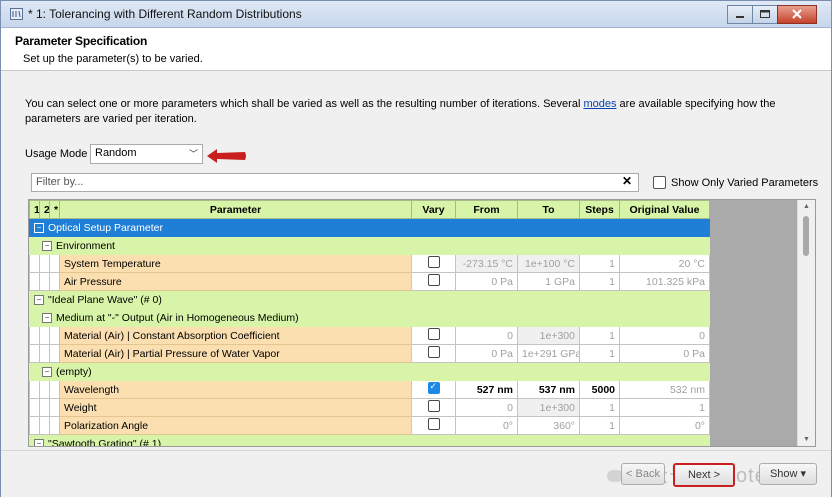 This screenshot has height=497, width=832. Describe the element at coordinates (806, 439) in the screenshot. I see `scroll-down-icon: ▼` at that location.